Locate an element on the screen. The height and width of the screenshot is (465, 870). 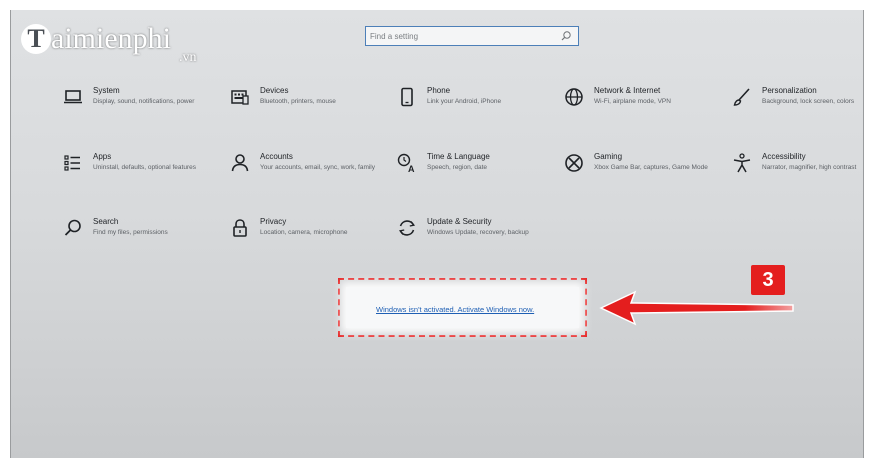
watermark-logo: T aimienphi .vn is located at coordinates (121, 45).